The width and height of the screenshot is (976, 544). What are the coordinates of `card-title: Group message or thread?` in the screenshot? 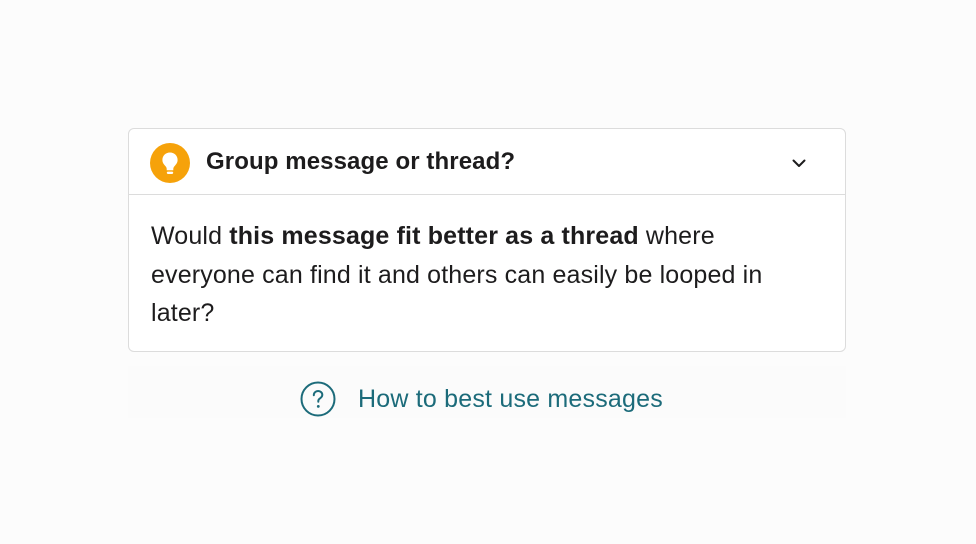 It's located at (361, 161).